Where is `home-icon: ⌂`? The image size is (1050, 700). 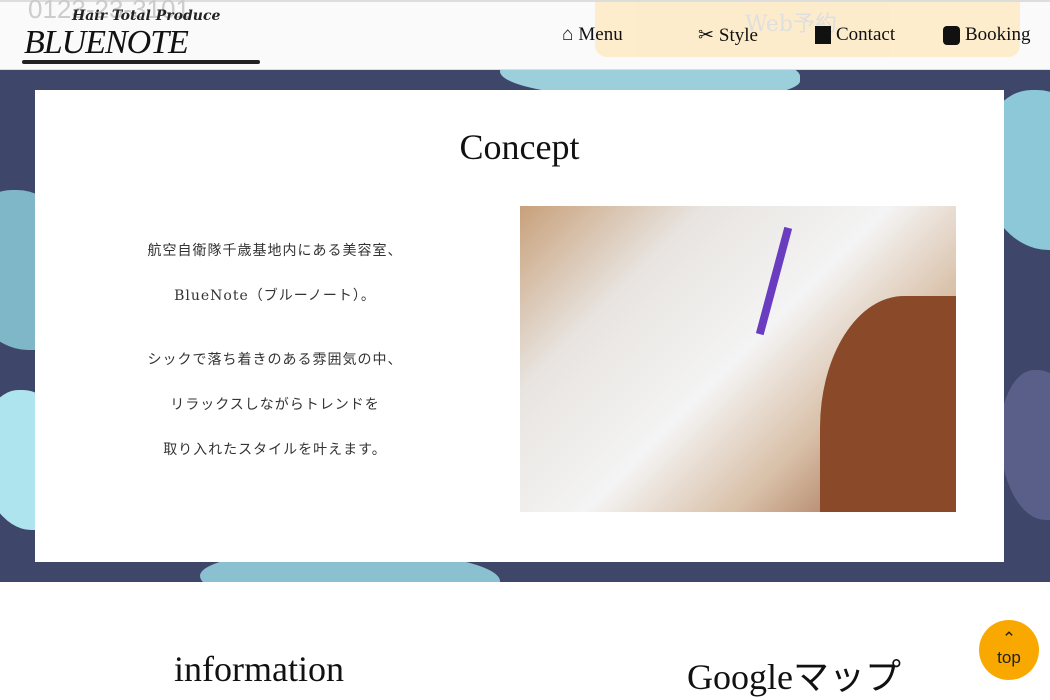
home-icon: ⌂ is located at coordinates (568, 34).